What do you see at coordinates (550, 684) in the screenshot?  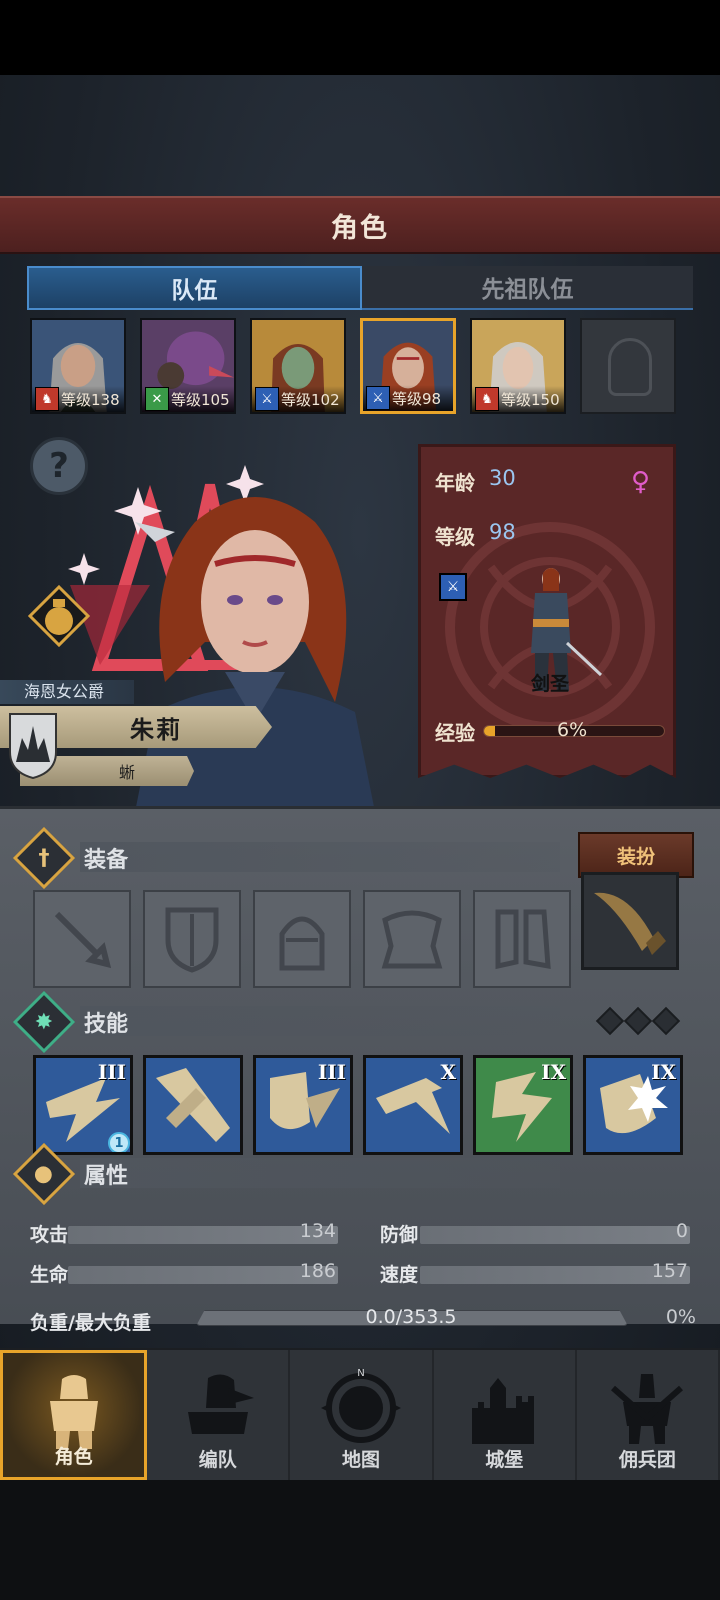 I see `class-name: 剑圣` at bounding box center [550, 684].